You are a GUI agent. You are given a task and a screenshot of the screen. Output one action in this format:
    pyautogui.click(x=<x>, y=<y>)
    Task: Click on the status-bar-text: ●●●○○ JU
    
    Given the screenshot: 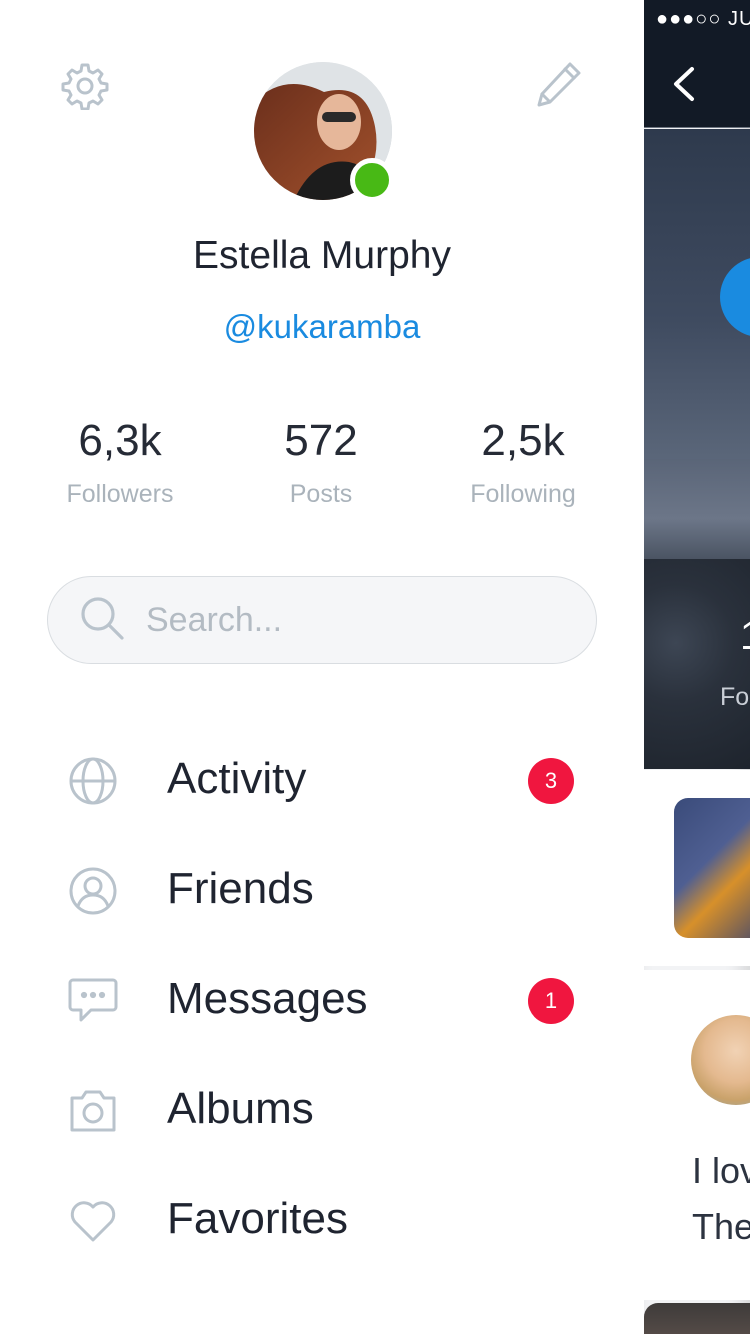 What is the action you would take?
    pyautogui.click(x=703, y=19)
    